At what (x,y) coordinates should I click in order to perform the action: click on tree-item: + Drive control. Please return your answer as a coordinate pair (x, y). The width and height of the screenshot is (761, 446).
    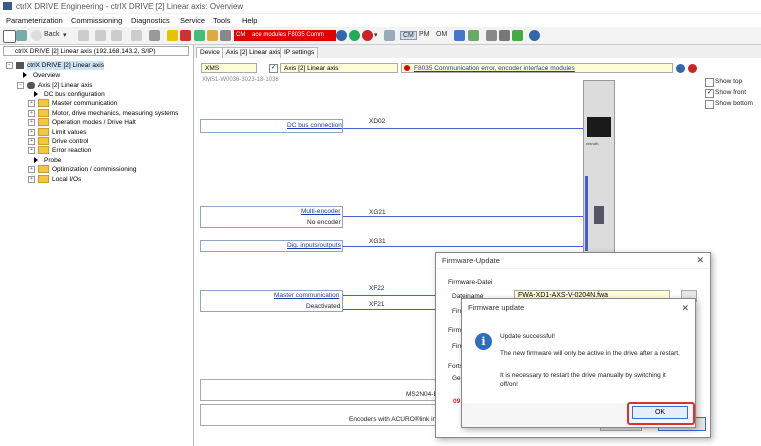
    Looking at the image, I should click on (58, 141).